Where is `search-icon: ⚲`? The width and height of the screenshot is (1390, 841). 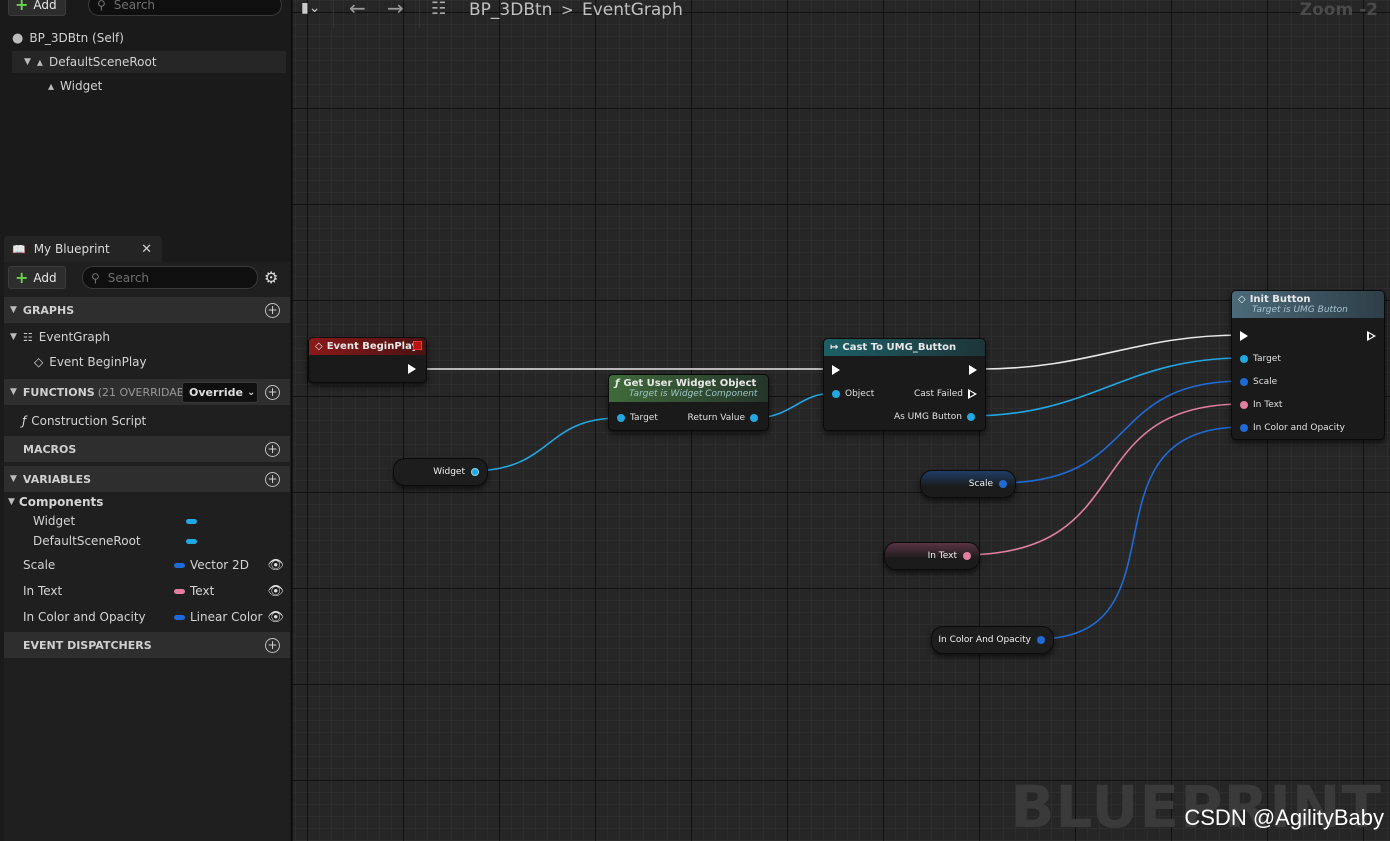 search-icon: ⚲ is located at coordinates (101, 6).